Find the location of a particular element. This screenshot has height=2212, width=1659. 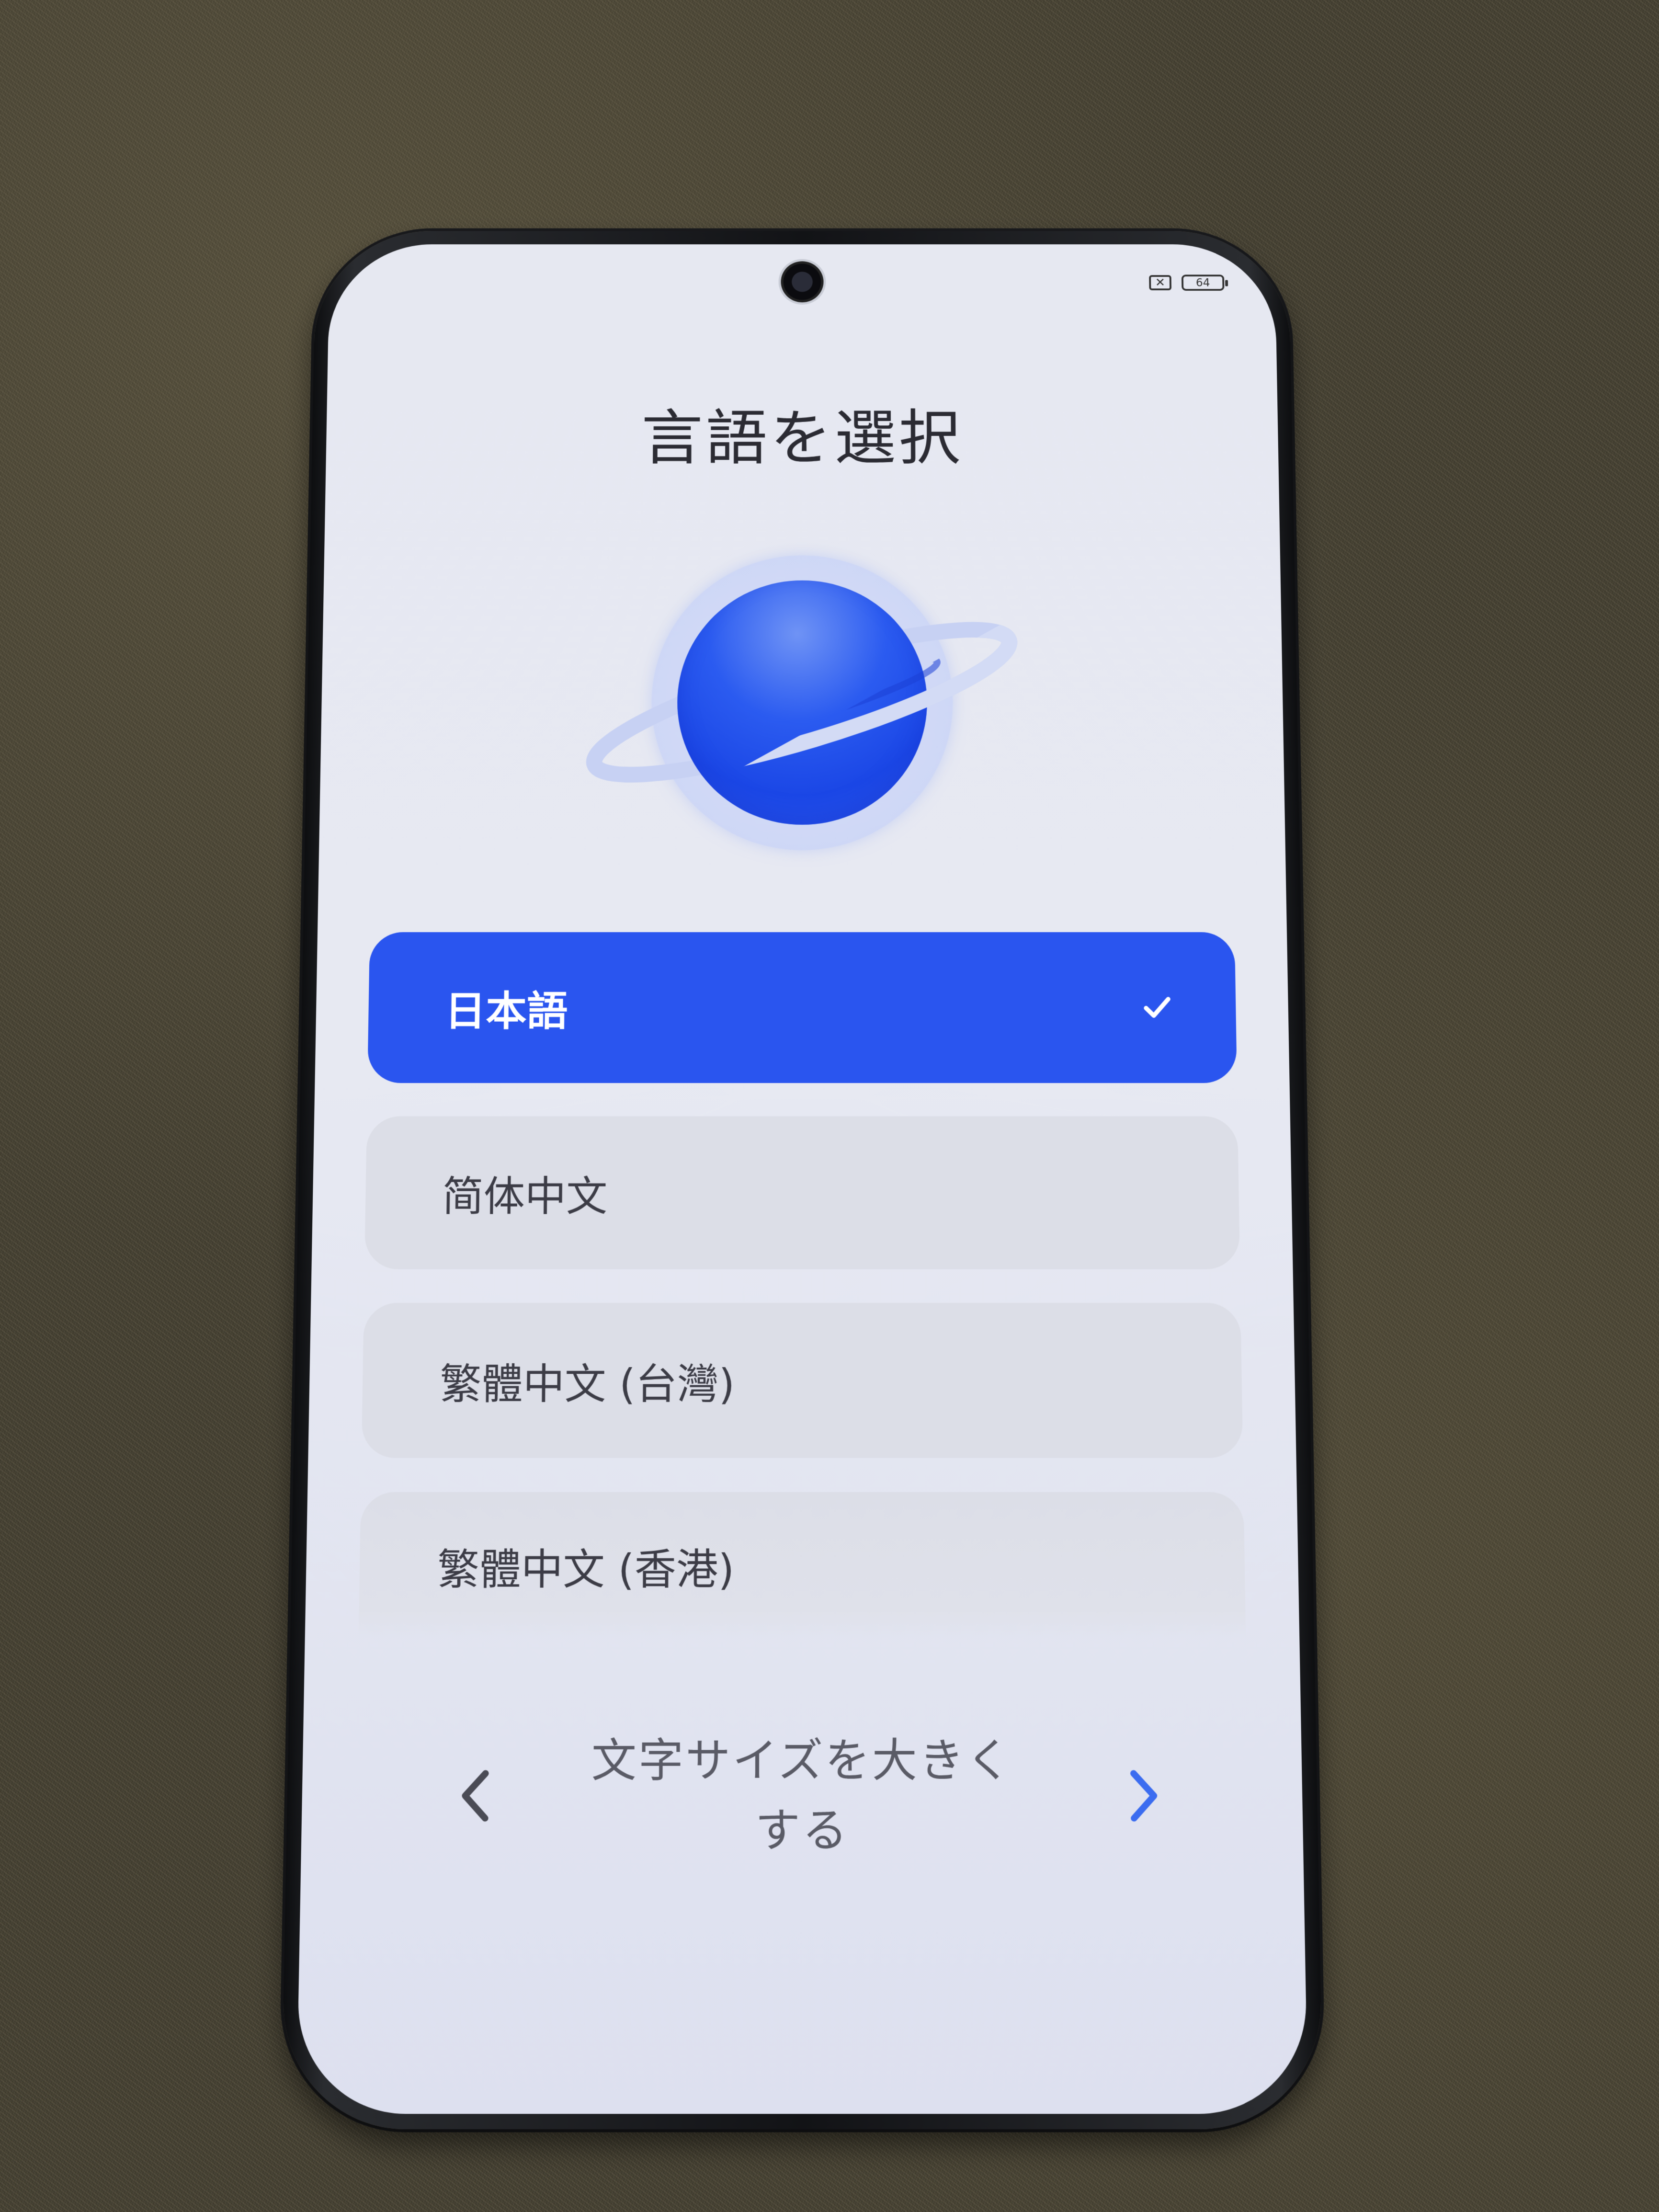

planet-icon is located at coordinates (807, 703).